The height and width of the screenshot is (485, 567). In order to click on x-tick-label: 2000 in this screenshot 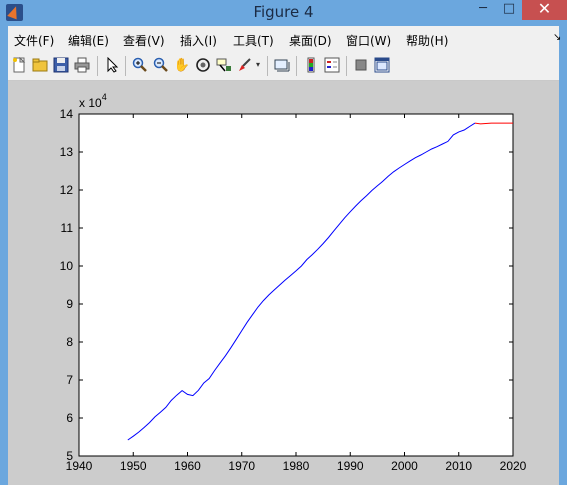, I will do `click(404, 466)`.